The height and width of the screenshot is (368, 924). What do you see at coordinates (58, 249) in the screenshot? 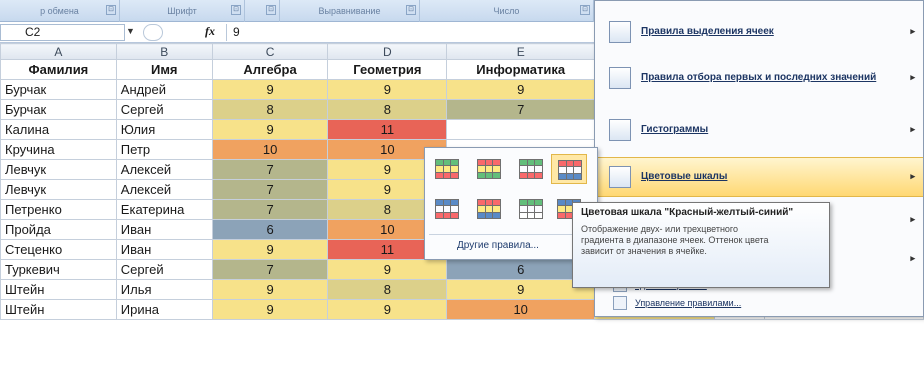
I see `cell: Стеценко` at bounding box center [58, 249].